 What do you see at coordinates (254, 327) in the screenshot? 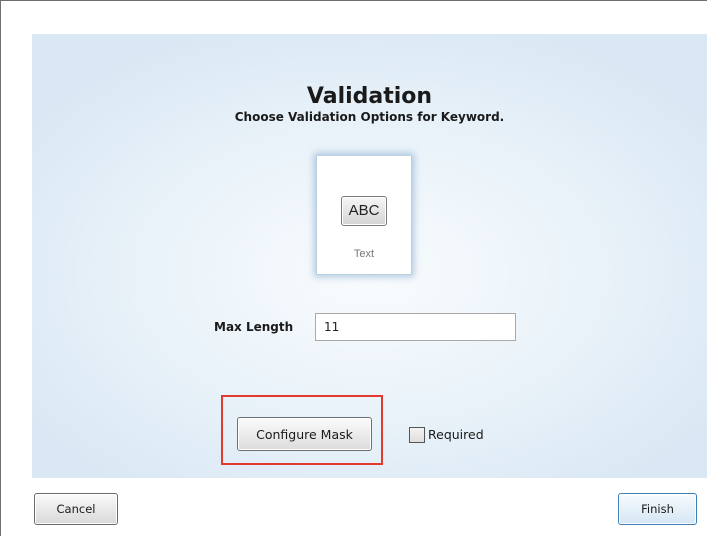
I see `max-length-label: Max Length` at bounding box center [254, 327].